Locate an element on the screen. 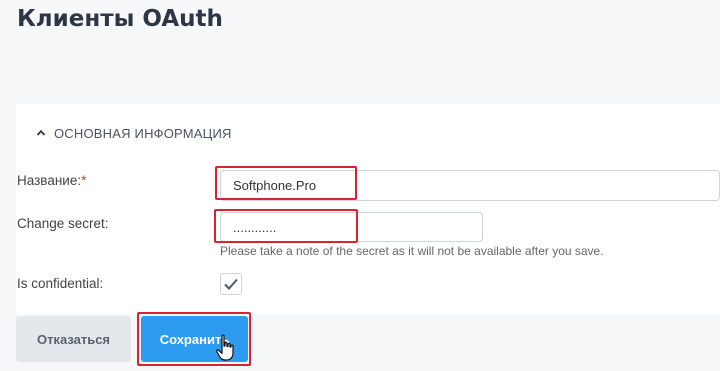 The width and height of the screenshot is (720, 371). checkmark-icon is located at coordinates (231, 284).